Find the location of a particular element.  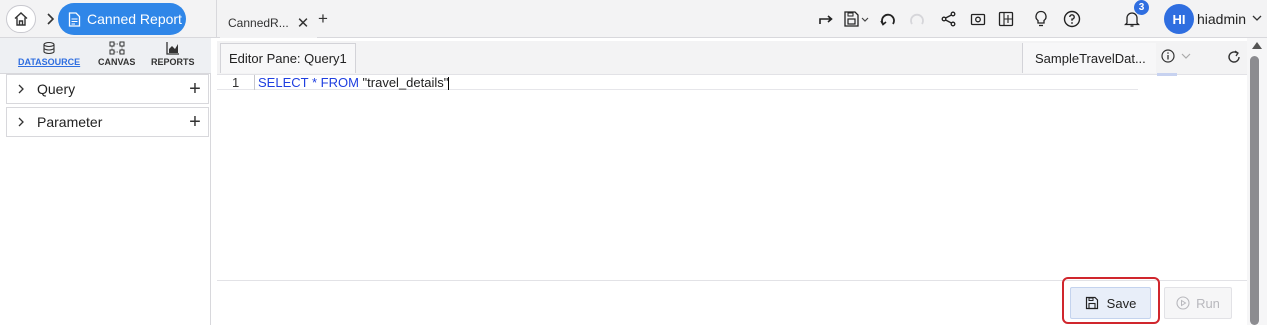

user-menu-chevron-icon is located at coordinates (1258, 18).